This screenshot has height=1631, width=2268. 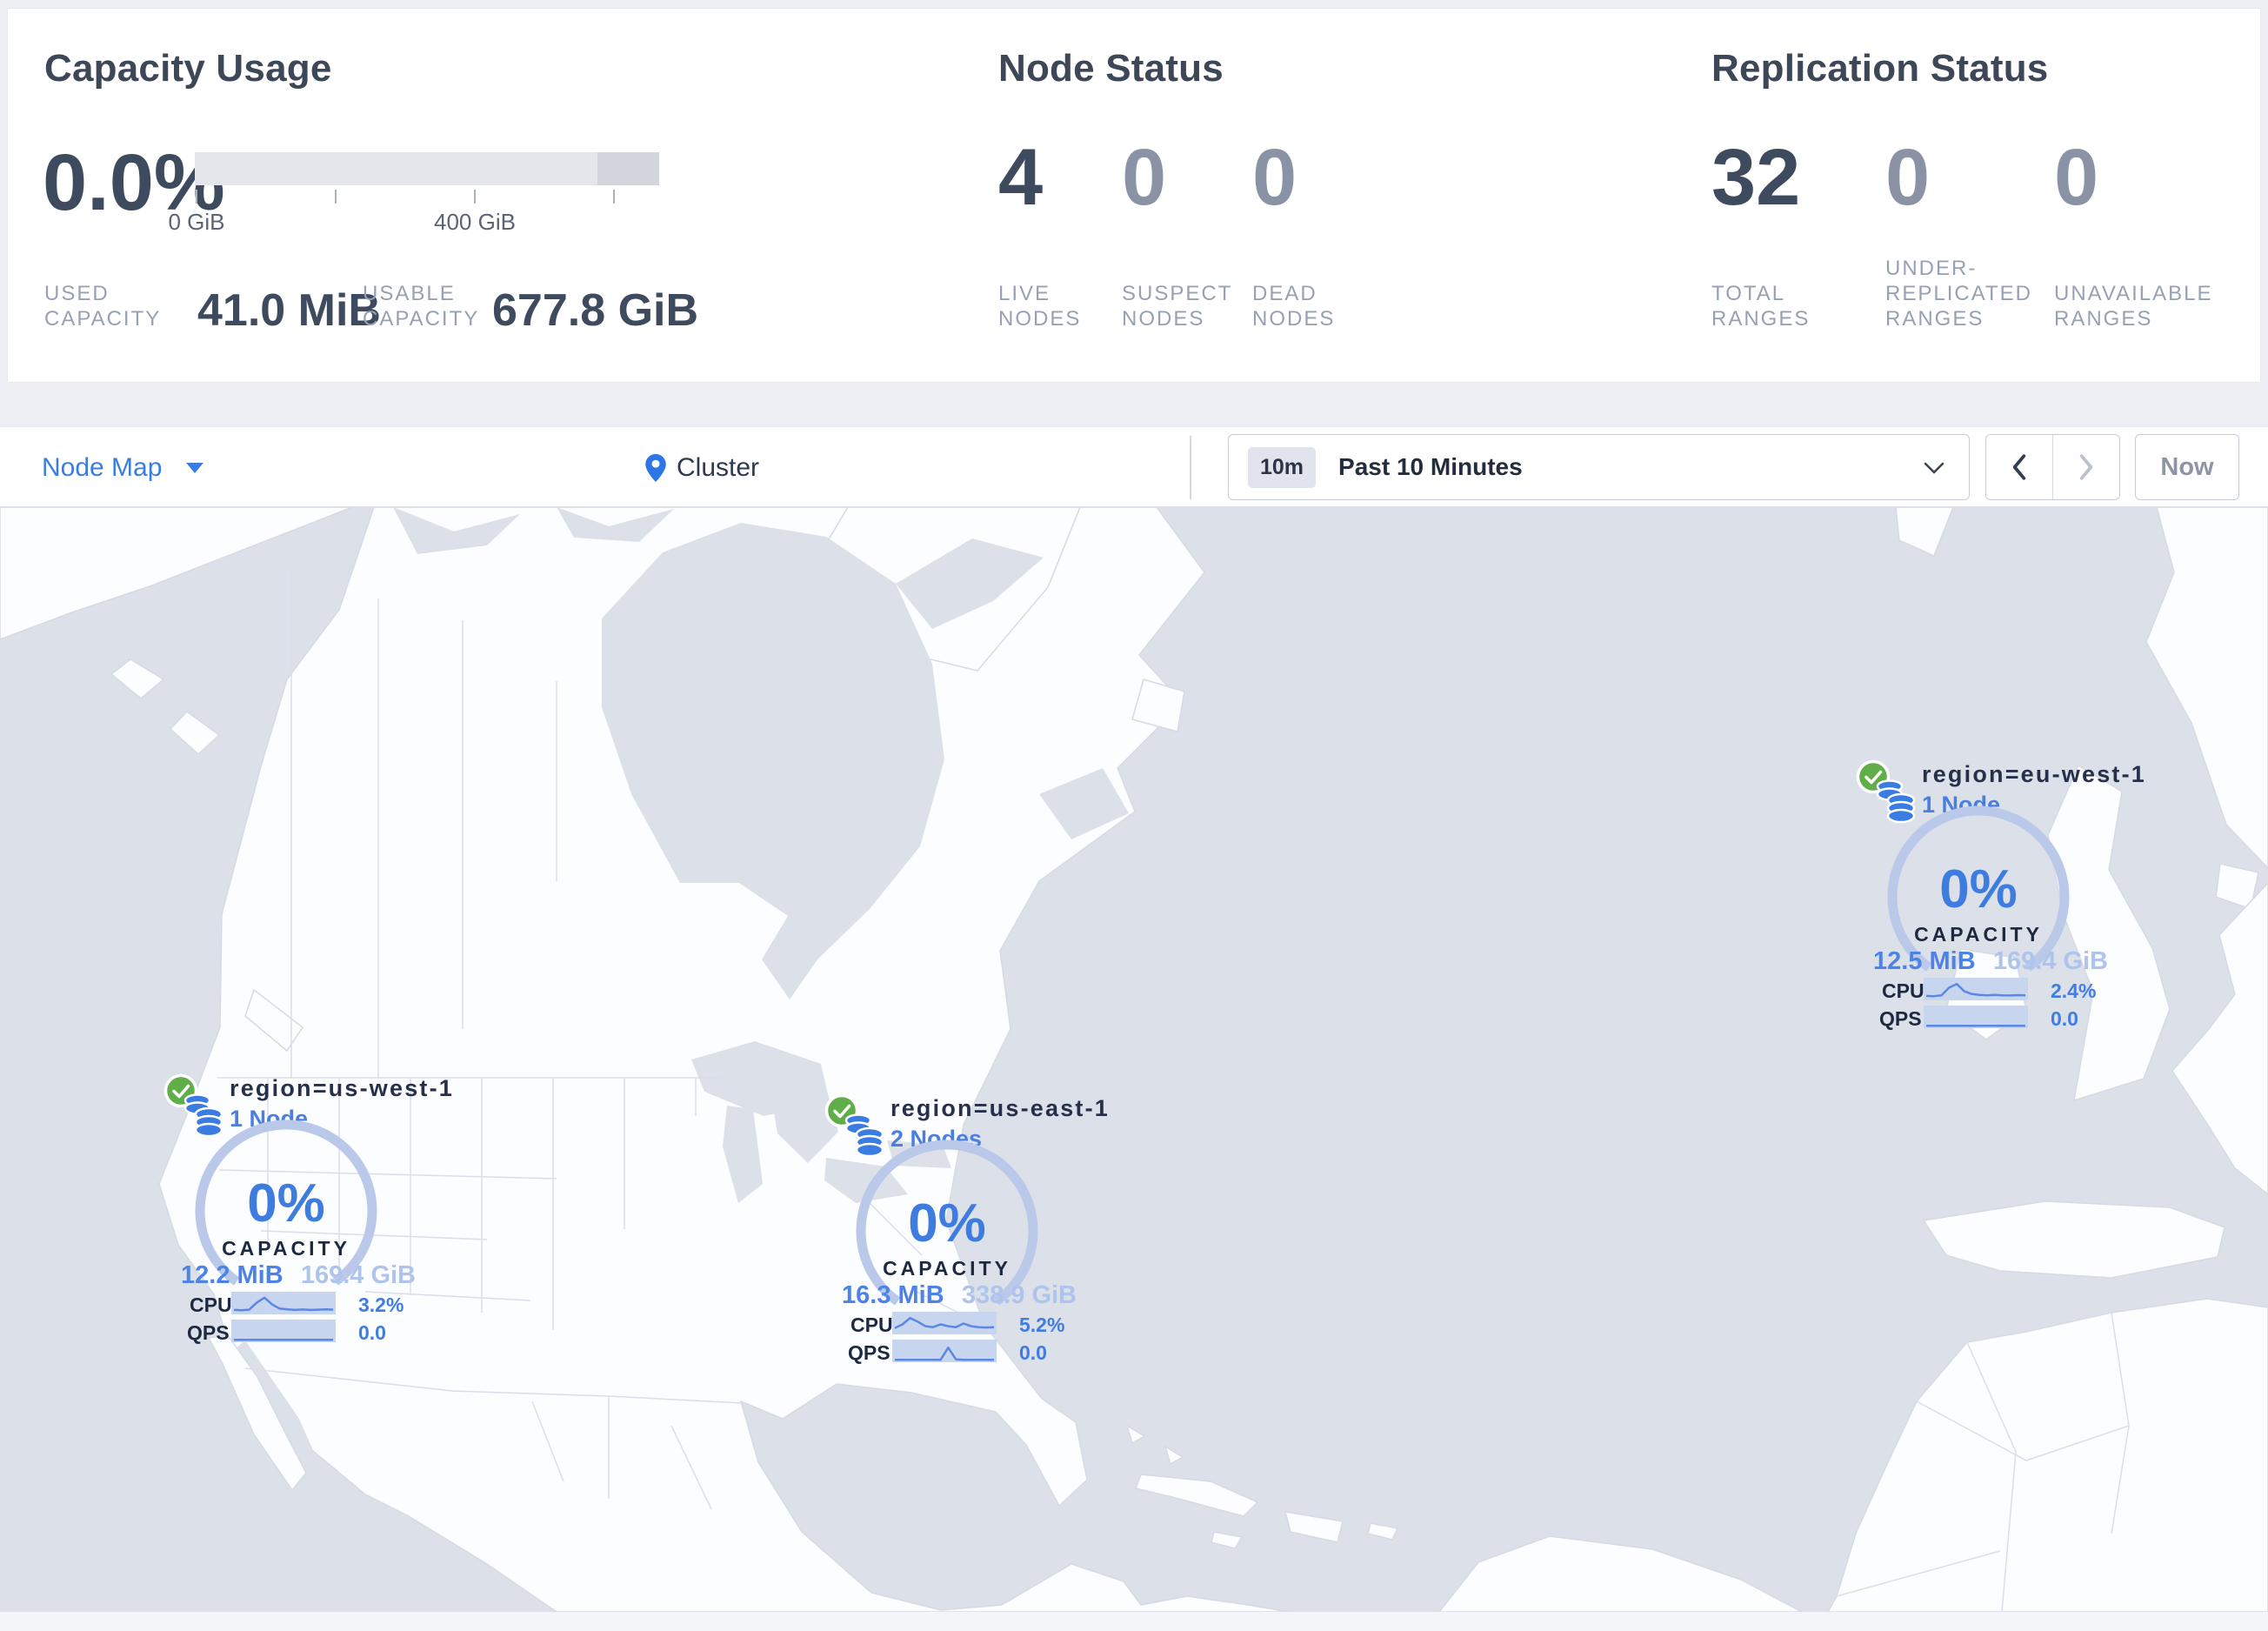 I want to click on node-status-labels: LIVE NODES SUSPECT NODES DEAD NODES, so click(x=1199, y=306).